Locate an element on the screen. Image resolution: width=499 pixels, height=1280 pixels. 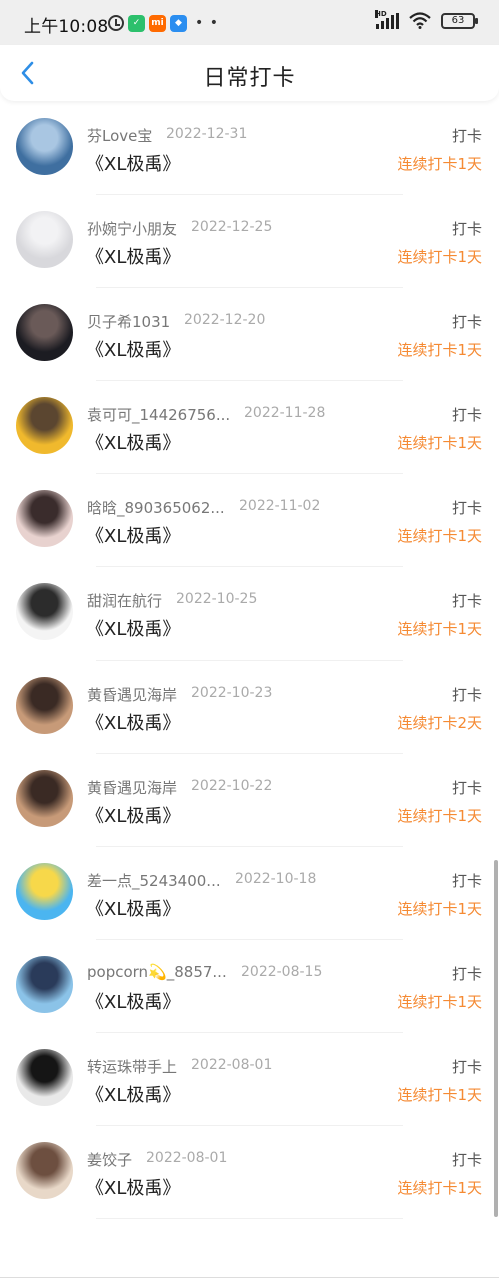
hd-label: HD is located at coordinates (381, 13).